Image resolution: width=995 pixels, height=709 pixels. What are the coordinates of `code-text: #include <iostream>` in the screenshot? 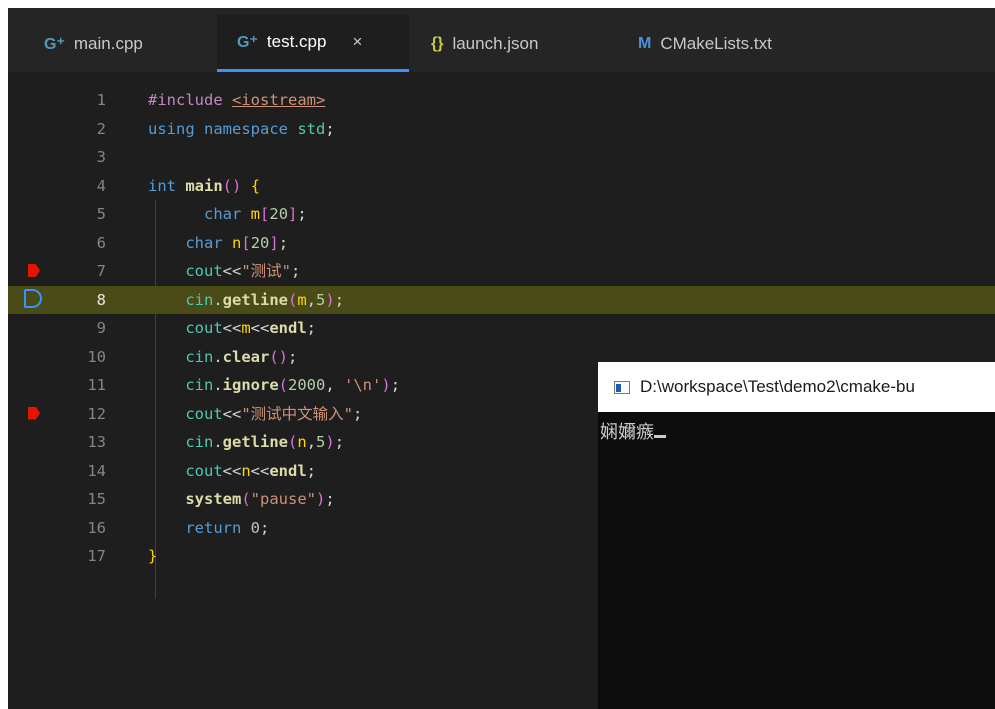 It's located at (237, 100).